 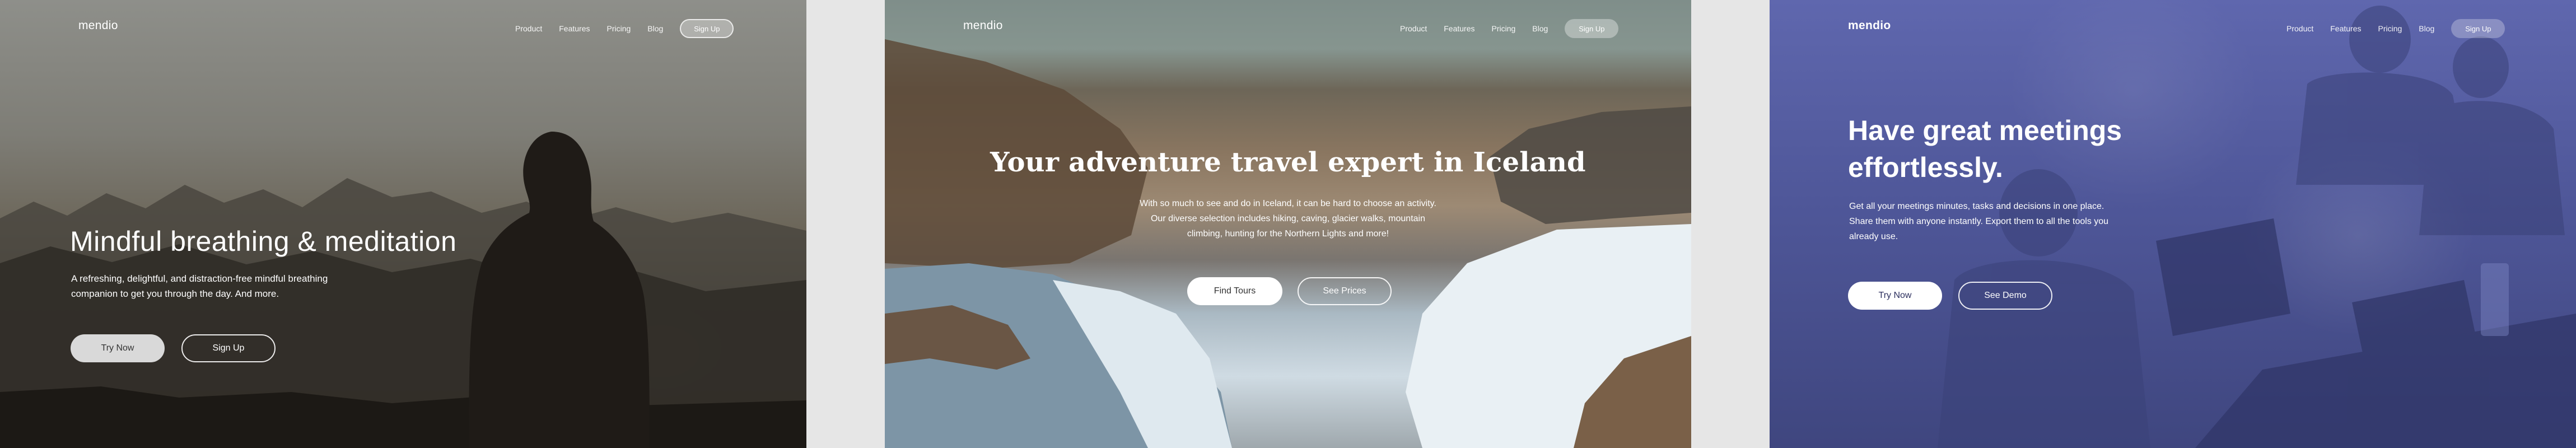 What do you see at coordinates (2005, 296) in the screenshot?
I see `see-demo-button: See Demo` at bounding box center [2005, 296].